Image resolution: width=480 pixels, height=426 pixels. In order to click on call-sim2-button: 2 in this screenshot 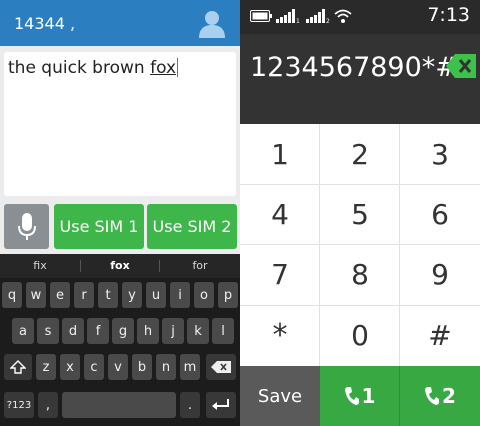, I will do `click(440, 396)`.